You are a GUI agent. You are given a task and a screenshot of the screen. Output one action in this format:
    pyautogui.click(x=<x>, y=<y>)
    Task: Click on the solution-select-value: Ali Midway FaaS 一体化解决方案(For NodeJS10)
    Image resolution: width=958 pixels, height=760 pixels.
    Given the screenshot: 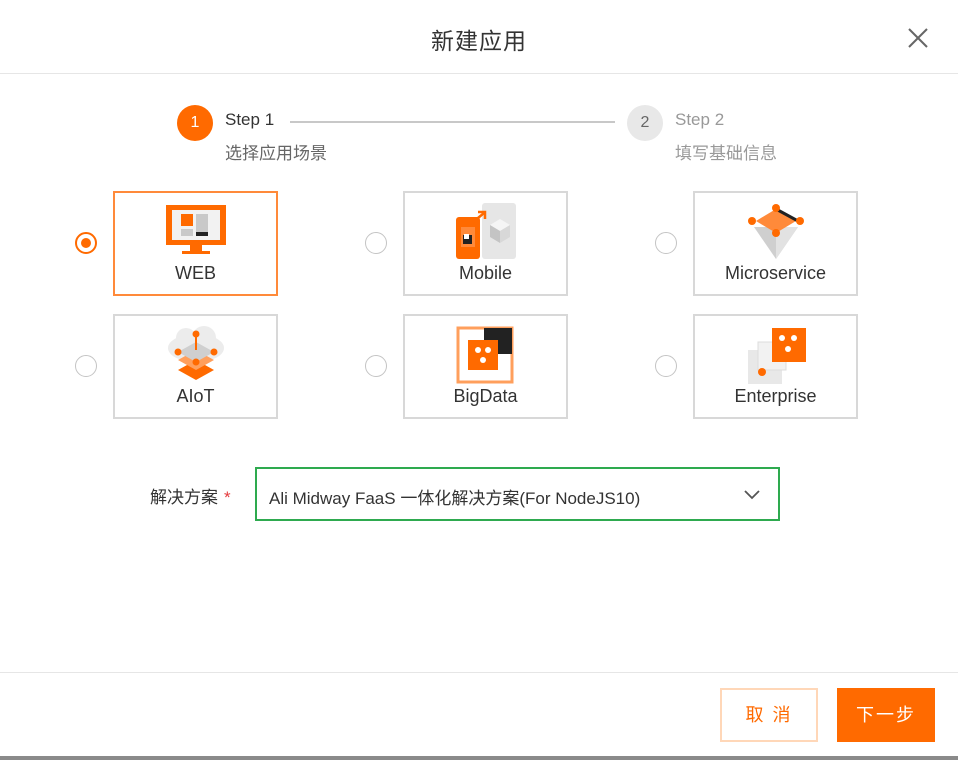 What is the action you would take?
    pyautogui.click(x=455, y=498)
    